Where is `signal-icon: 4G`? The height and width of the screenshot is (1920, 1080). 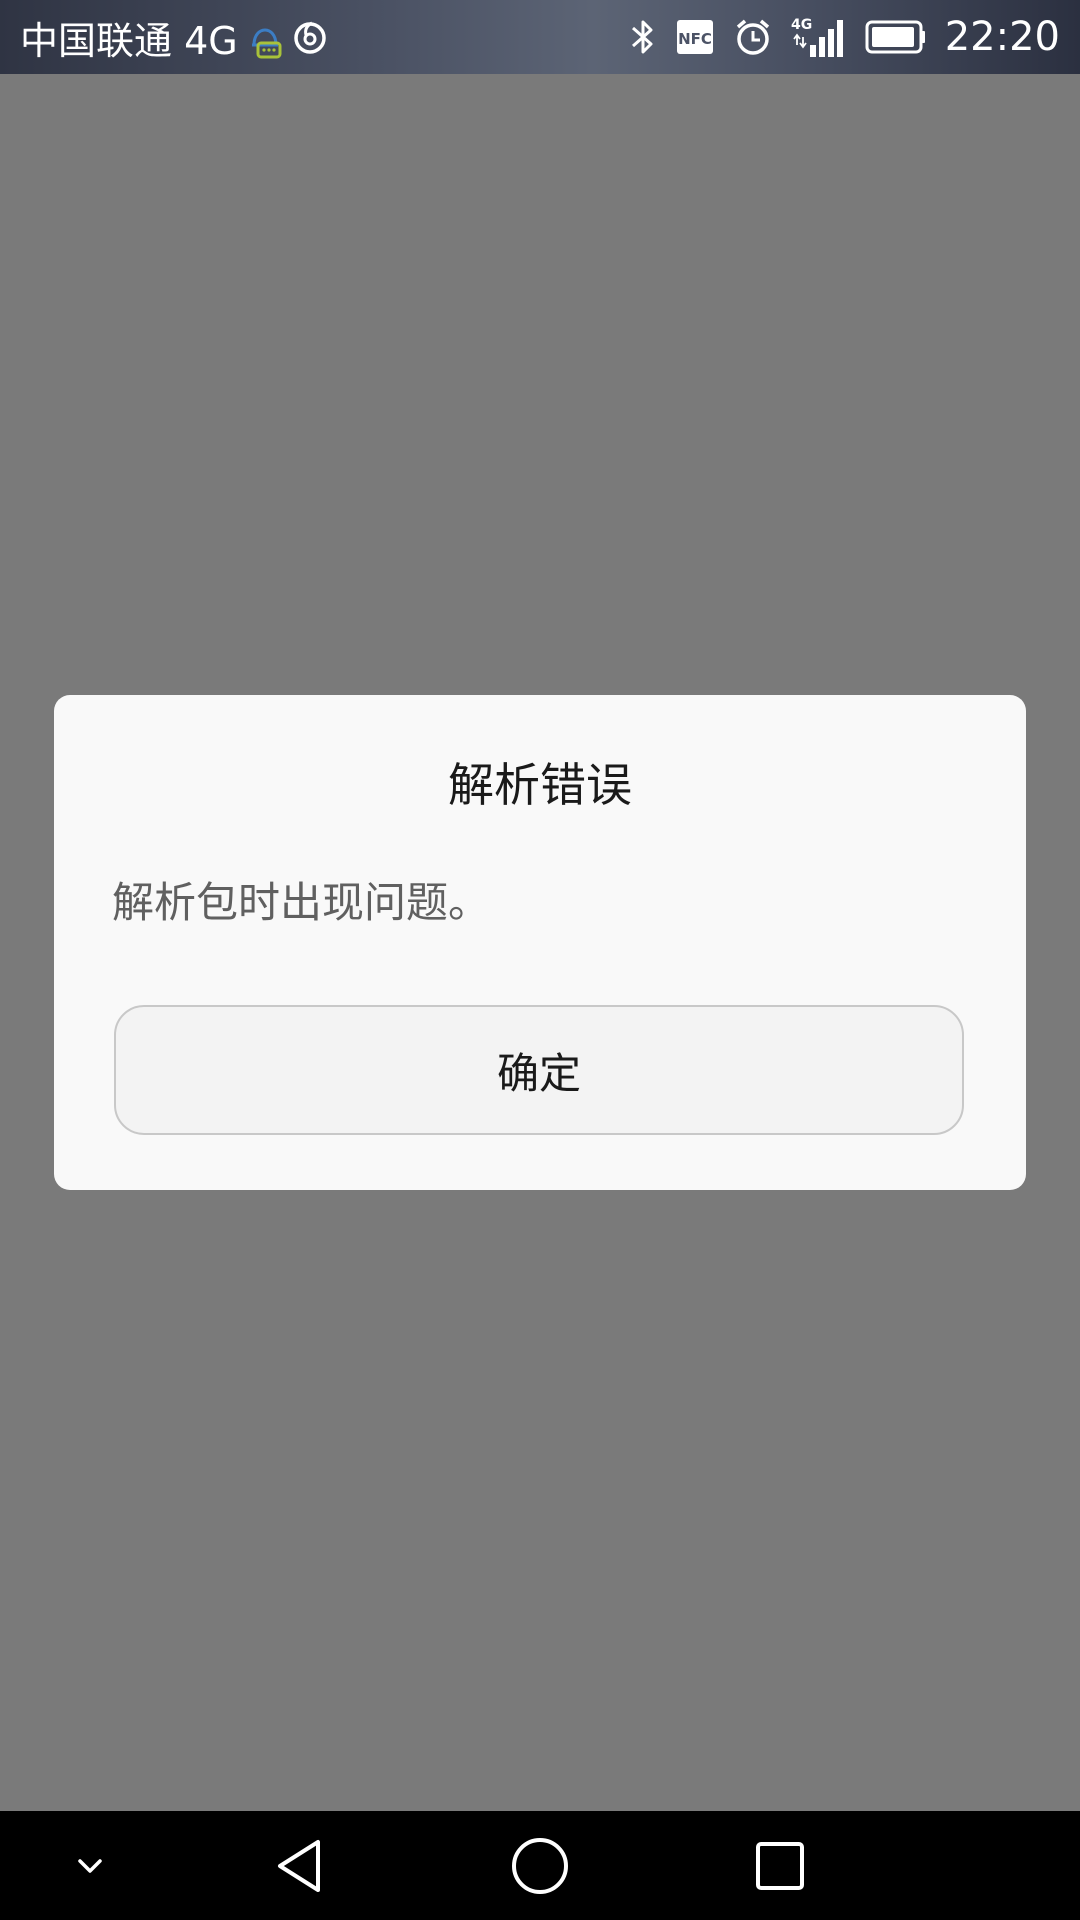
signal-icon: 4G is located at coordinates (819, 37).